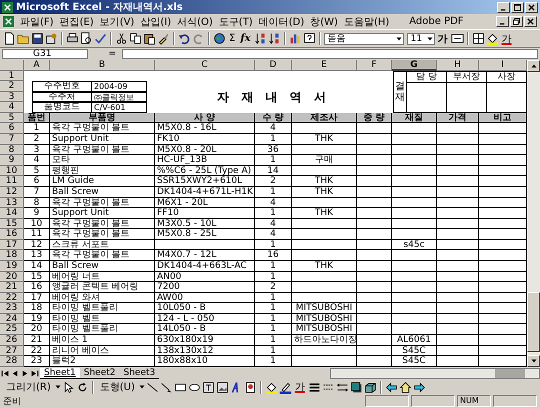  Describe the element at coordinates (533, 322) in the screenshot. I see `scroll-thumb` at that location.